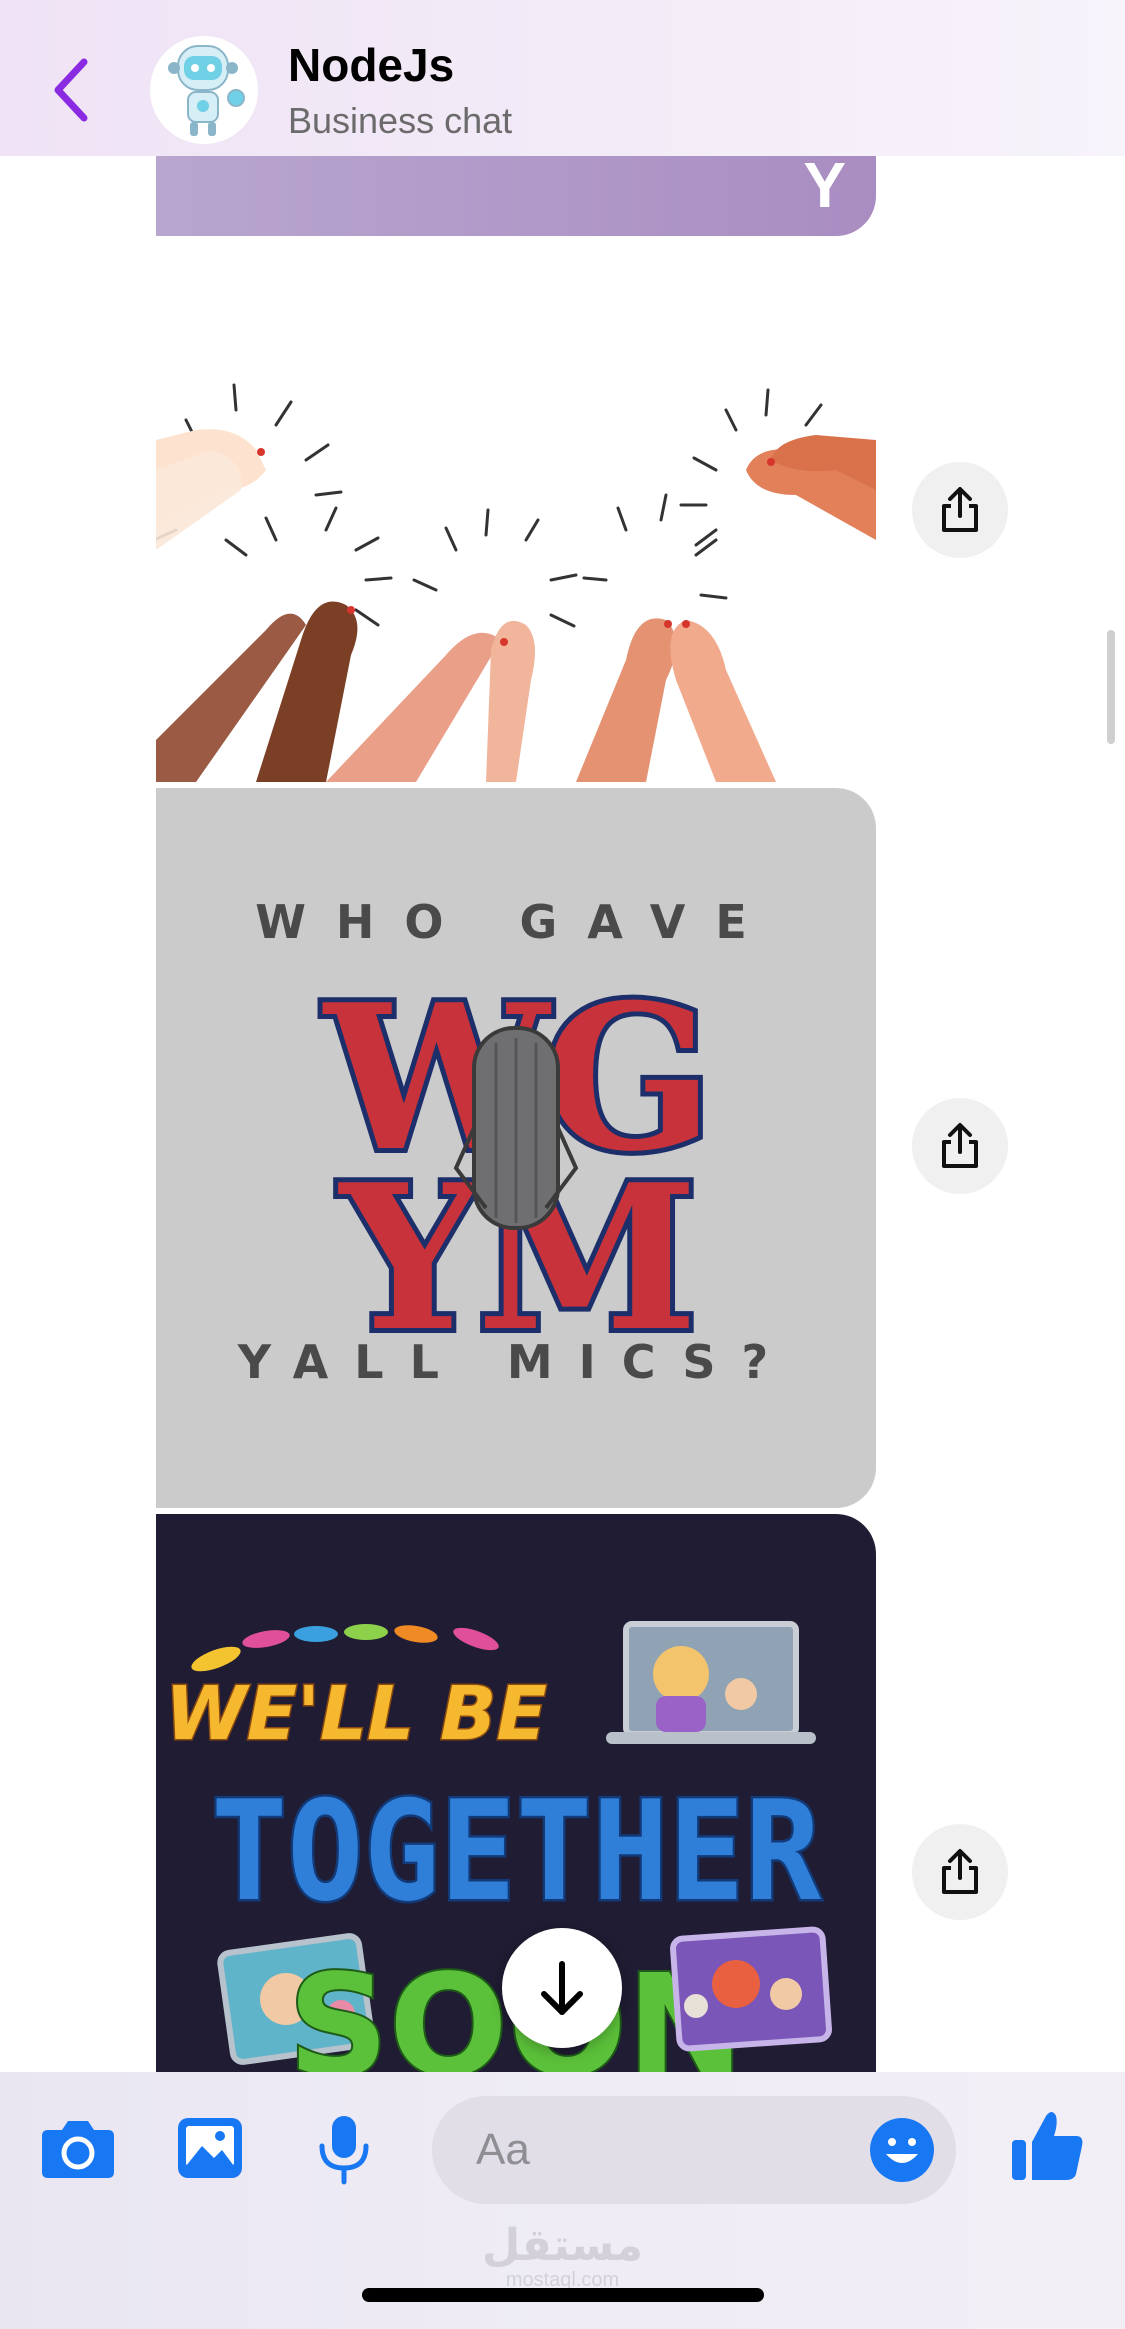 The height and width of the screenshot is (2329, 1125). I want to click on microphone-graphic, so click(516, 1128).